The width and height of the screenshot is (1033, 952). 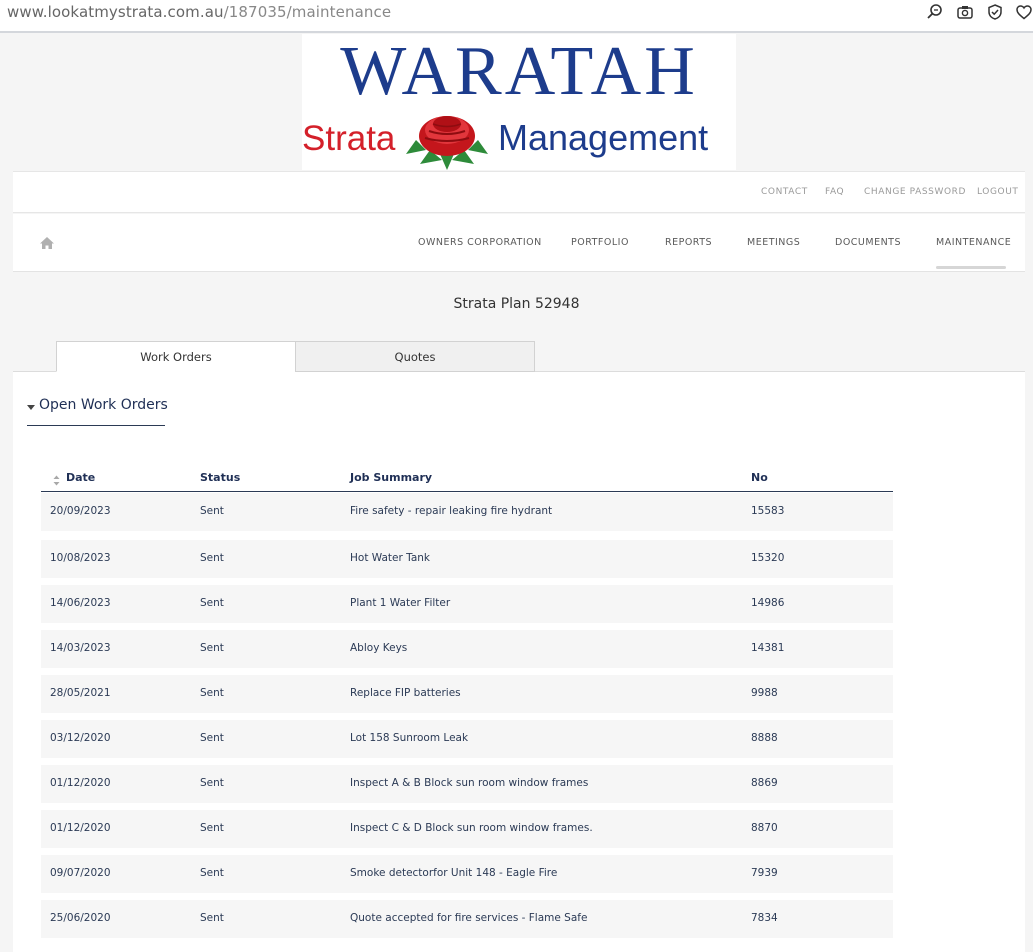 I want to click on header-status: Status, so click(x=220, y=477).